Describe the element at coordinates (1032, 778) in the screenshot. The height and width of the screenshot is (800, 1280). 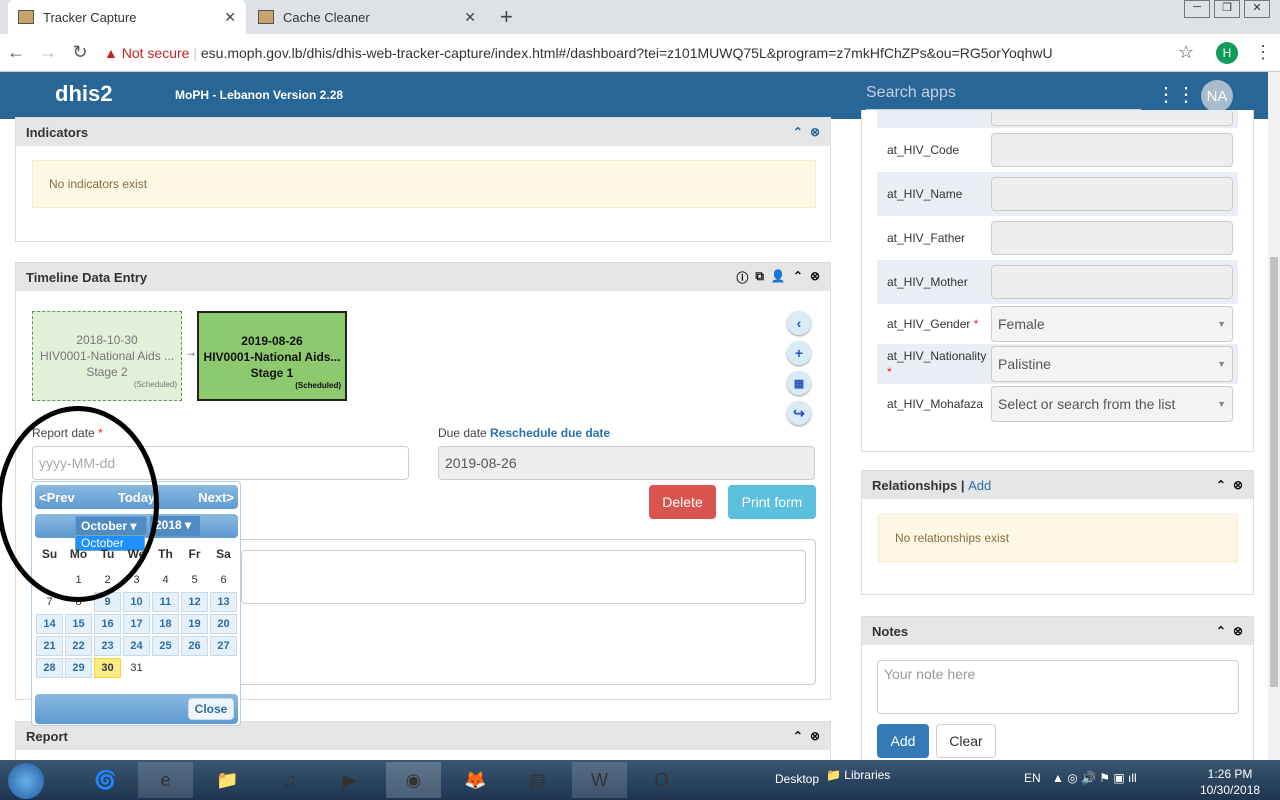
I see `language-indicator: EN` at that location.